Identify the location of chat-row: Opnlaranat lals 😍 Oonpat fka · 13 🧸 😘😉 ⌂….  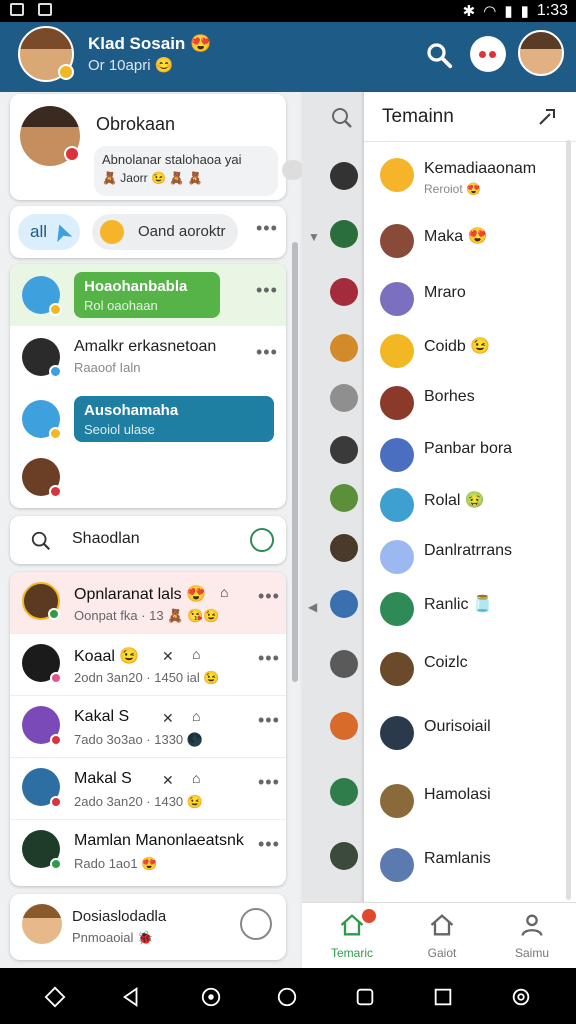
(148, 603).